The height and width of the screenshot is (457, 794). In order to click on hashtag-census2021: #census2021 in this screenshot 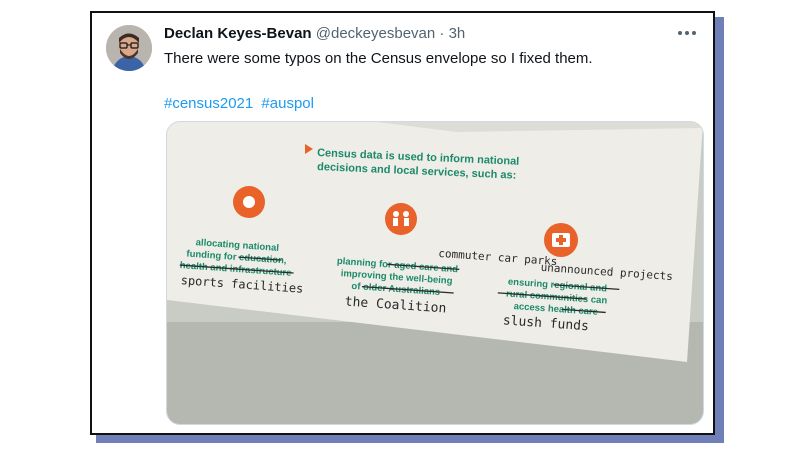, I will do `click(208, 103)`.